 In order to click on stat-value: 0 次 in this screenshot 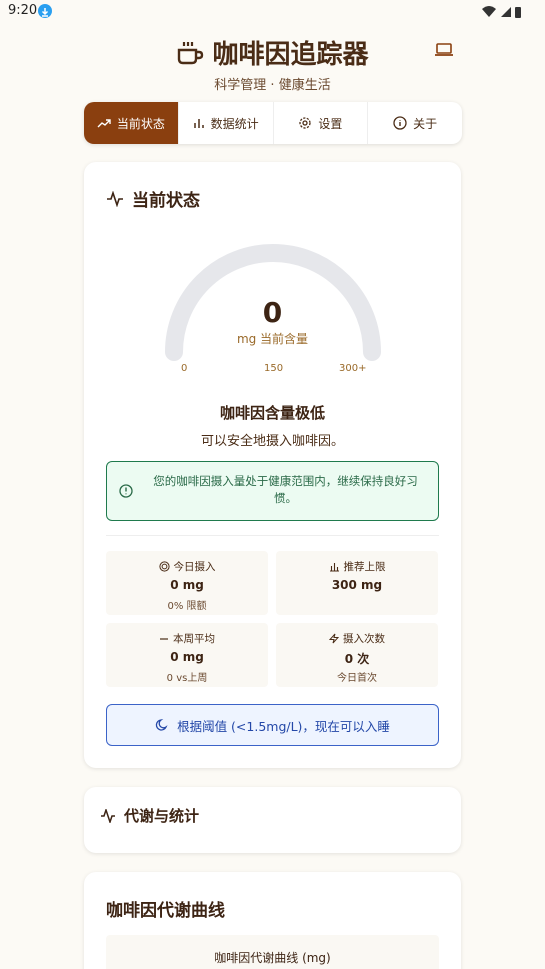, I will do `click(357, 659)`.